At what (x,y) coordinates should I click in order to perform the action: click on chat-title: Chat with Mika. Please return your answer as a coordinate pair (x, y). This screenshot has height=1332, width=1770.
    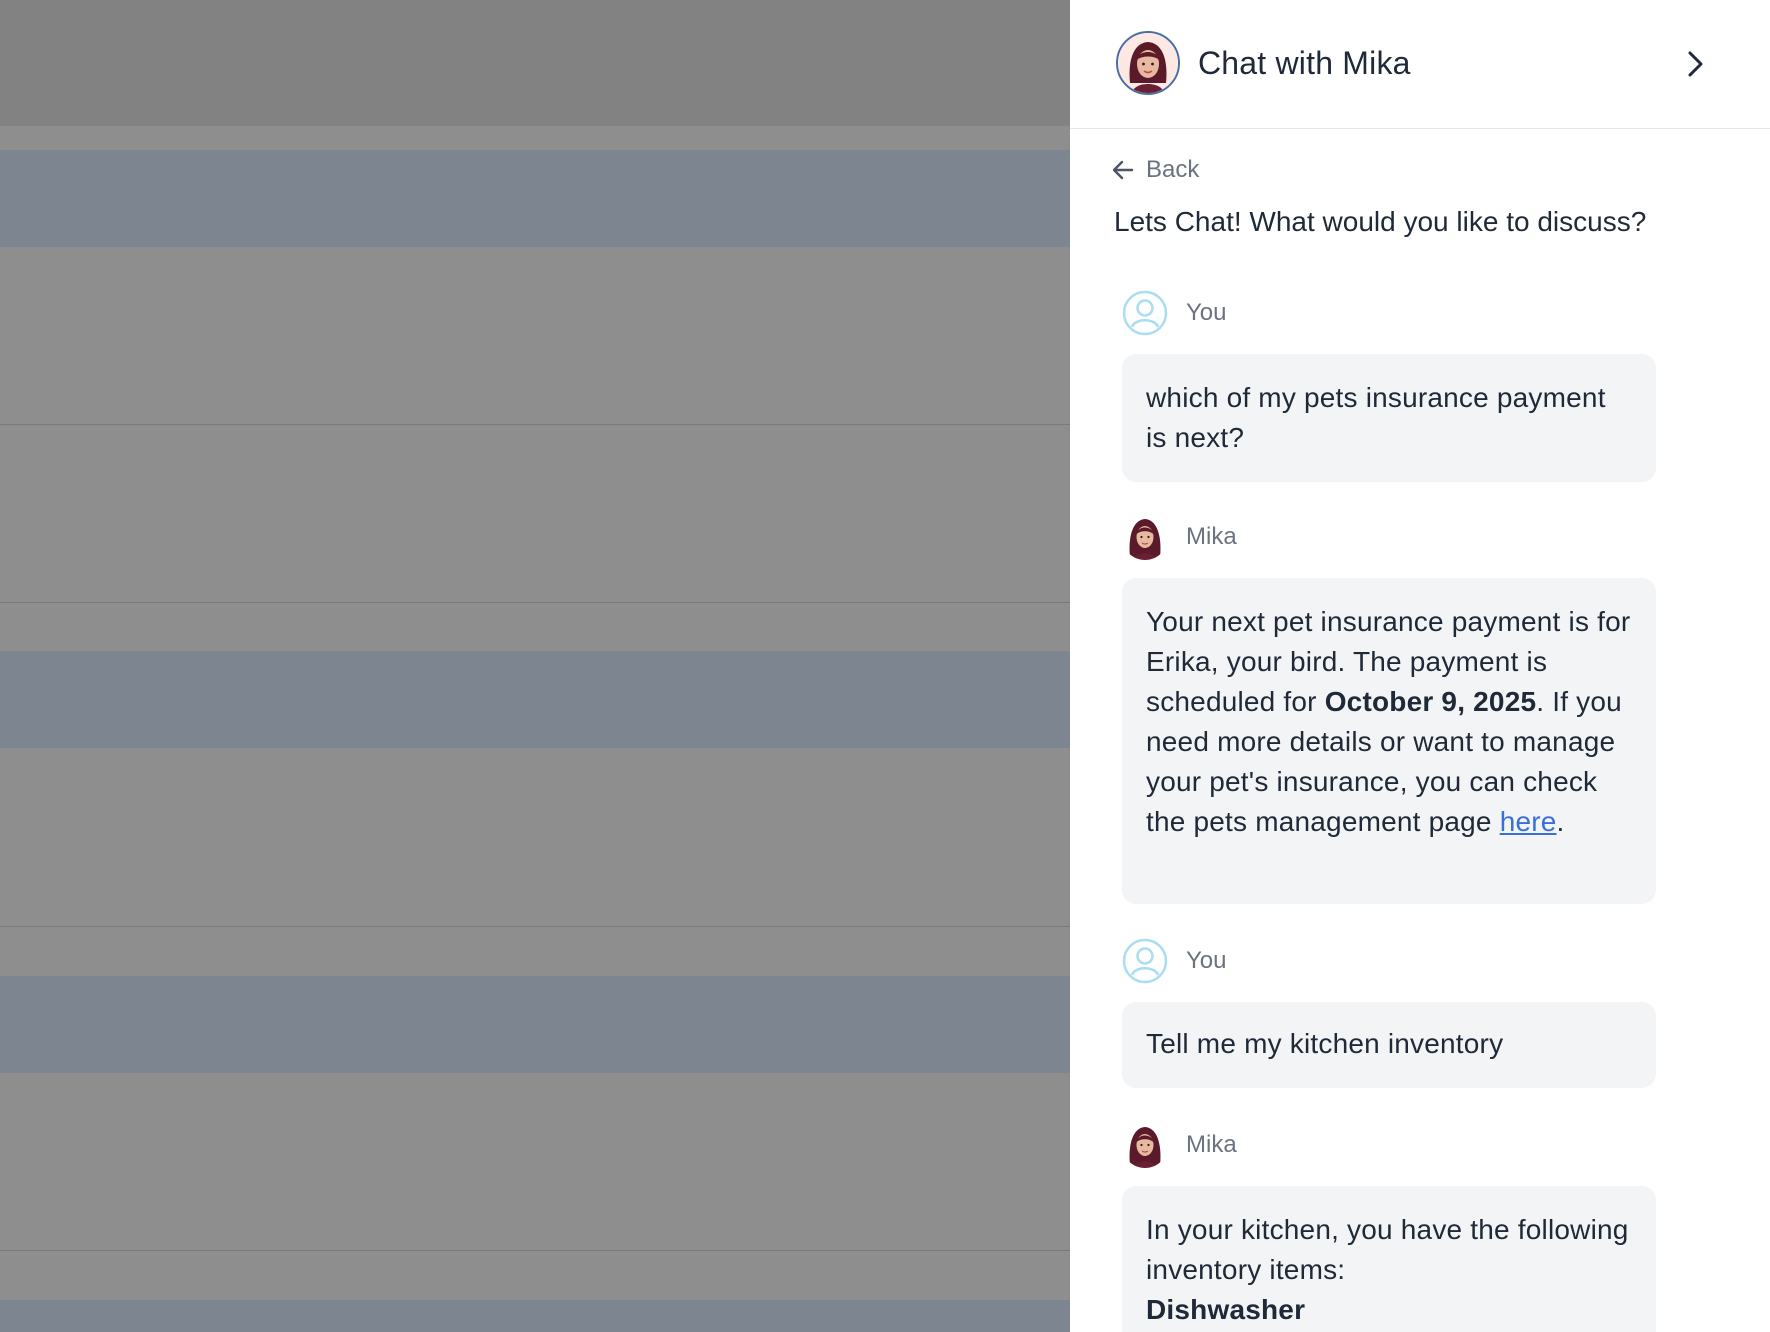
    Looking at the image, I should click on (1304, 63).